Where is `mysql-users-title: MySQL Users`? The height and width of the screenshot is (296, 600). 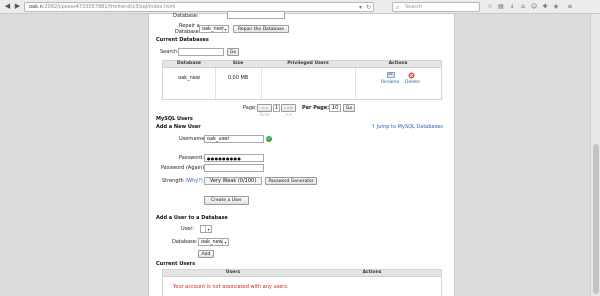
mysql-users-title: MySQL Users is located at coordinates (174, 119).